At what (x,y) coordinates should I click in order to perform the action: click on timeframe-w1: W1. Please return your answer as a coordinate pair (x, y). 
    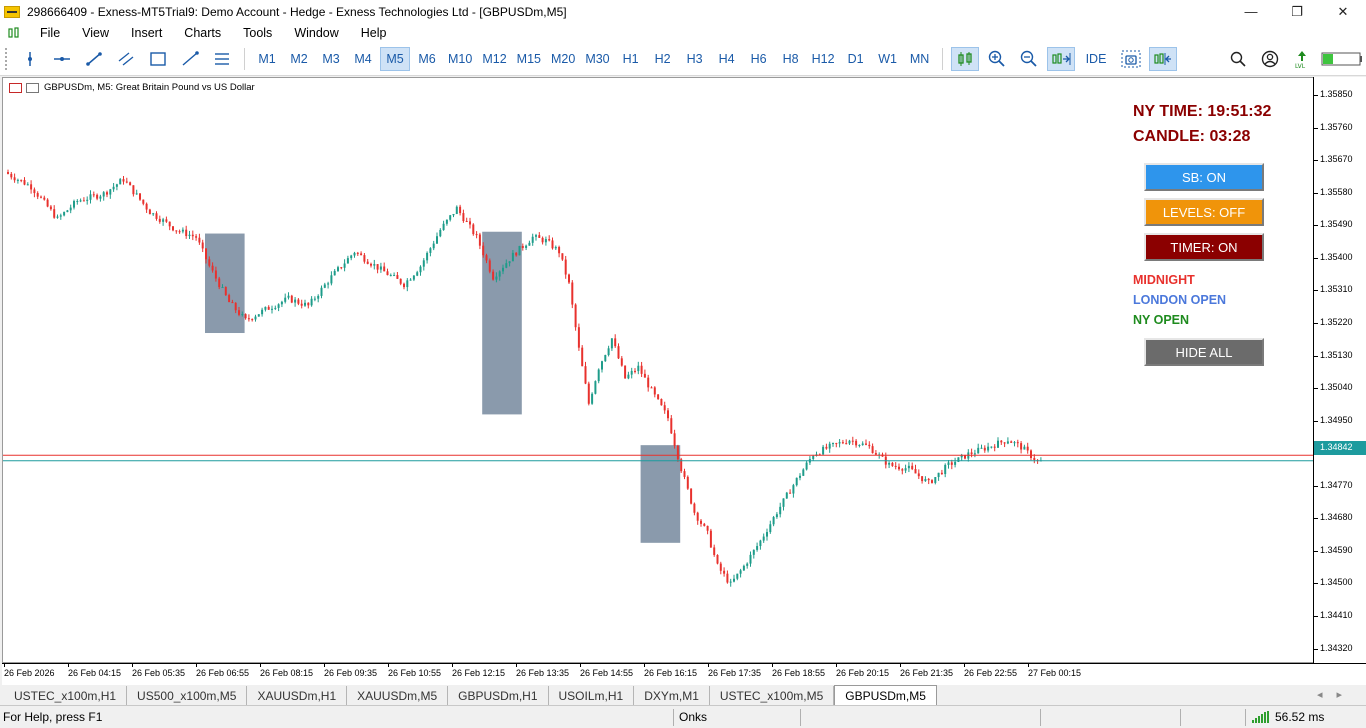
    Looking at the image, I should click on (888, 59).